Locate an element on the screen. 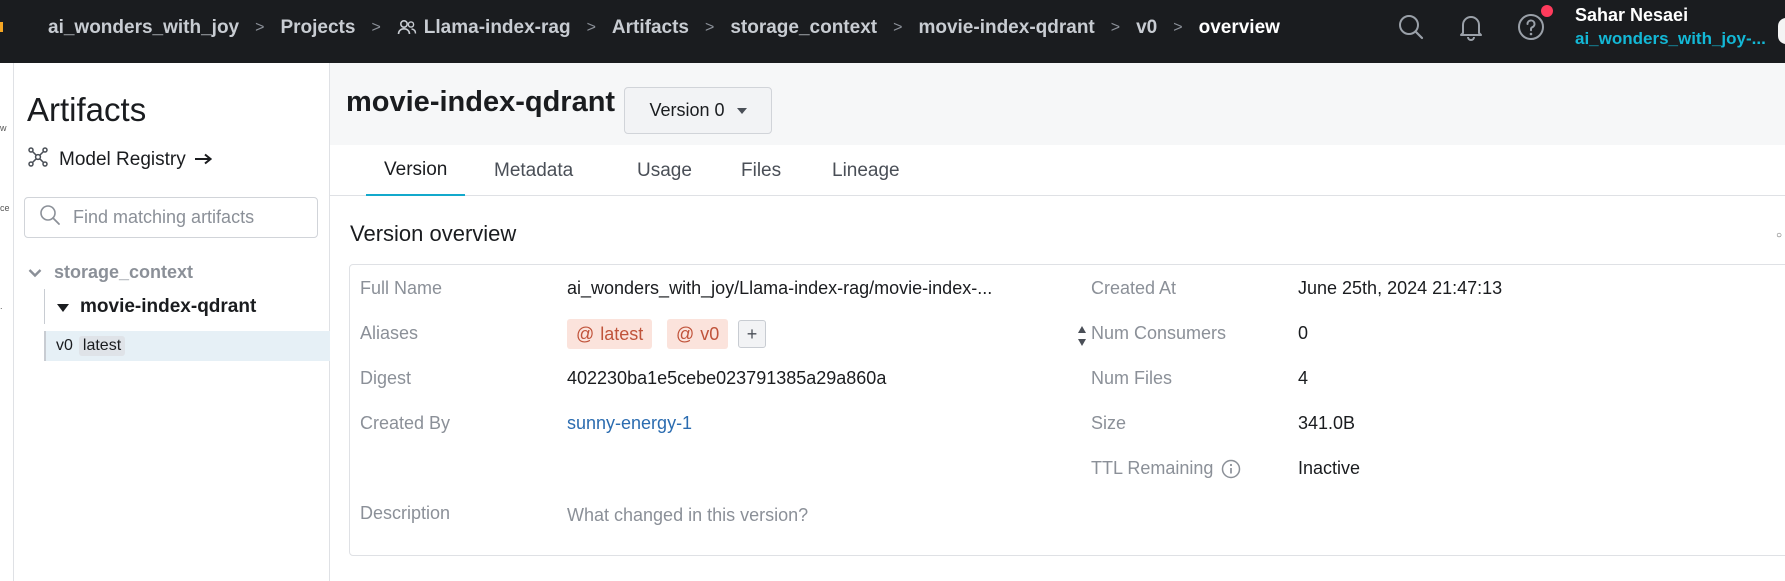  breadcrumb-artifacts: Artifacts is located at coordinates (650, 28).